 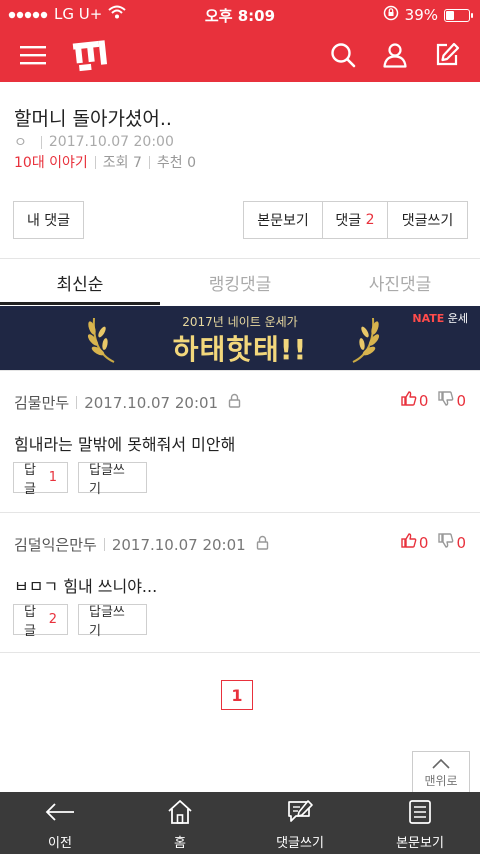 What do you see at coordinates (111, 142) in the screenshot?
I see `post-datetime: 2017.10.07 20:00` at bounding box center [111, 142].